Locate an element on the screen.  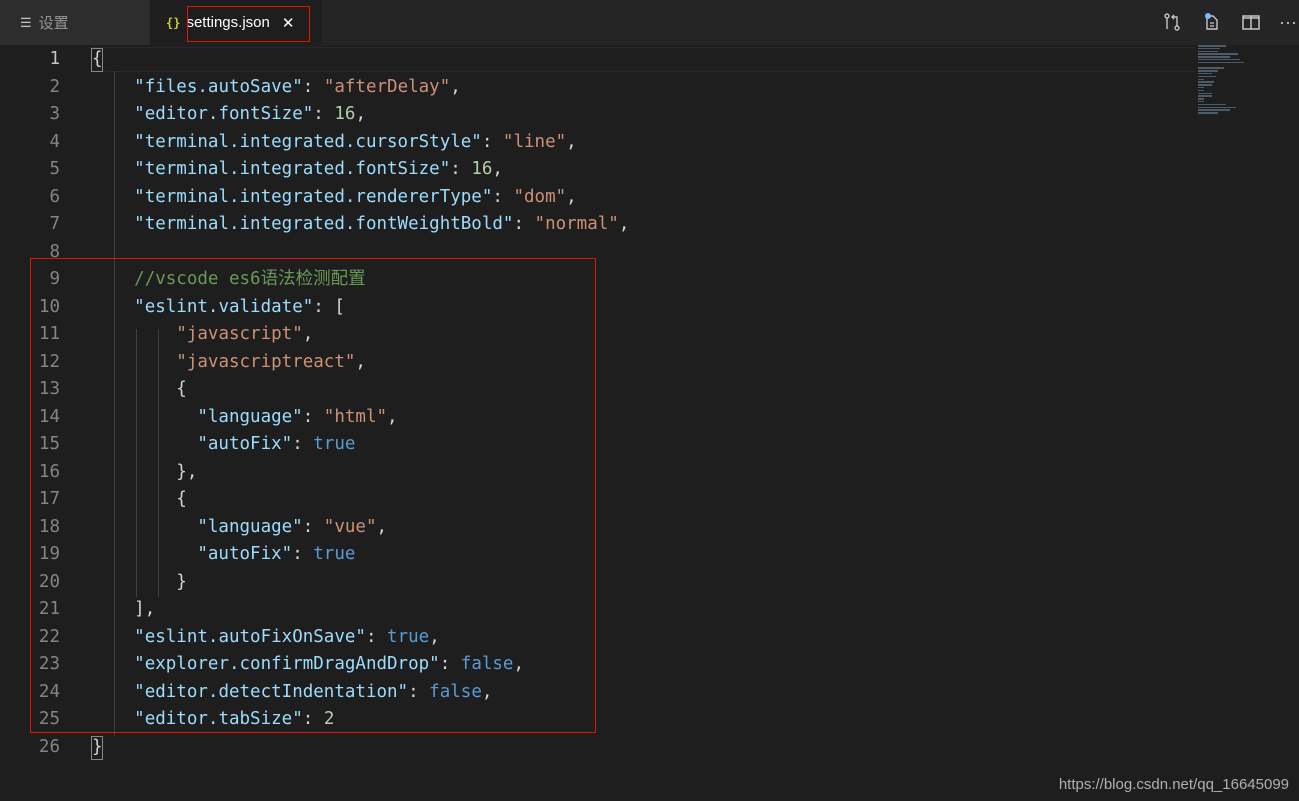
code-line: 1{ is located at coordinates (597, 60).